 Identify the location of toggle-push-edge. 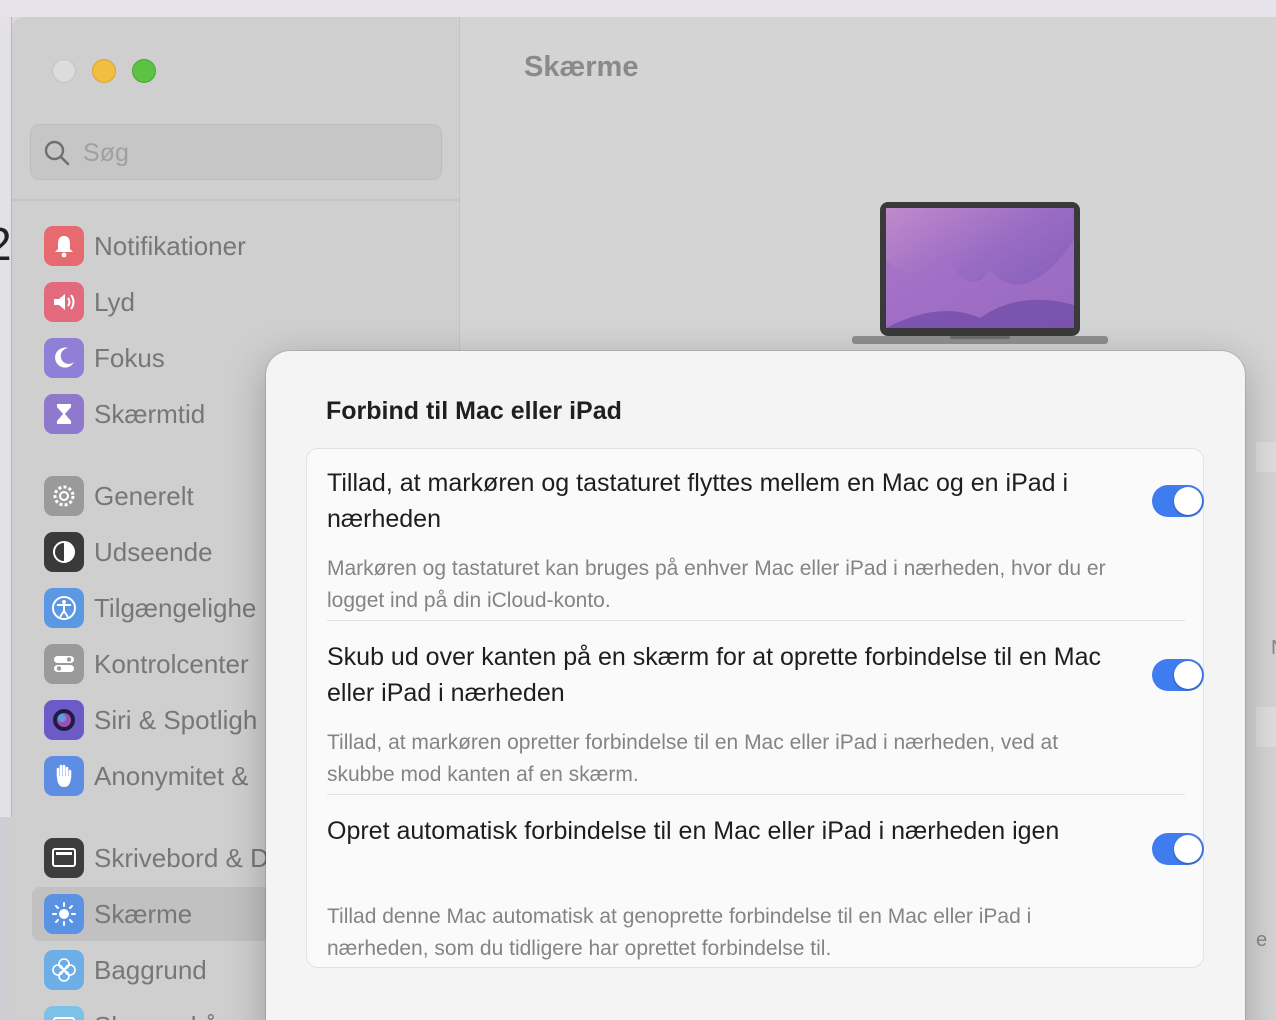
(1178, 675).